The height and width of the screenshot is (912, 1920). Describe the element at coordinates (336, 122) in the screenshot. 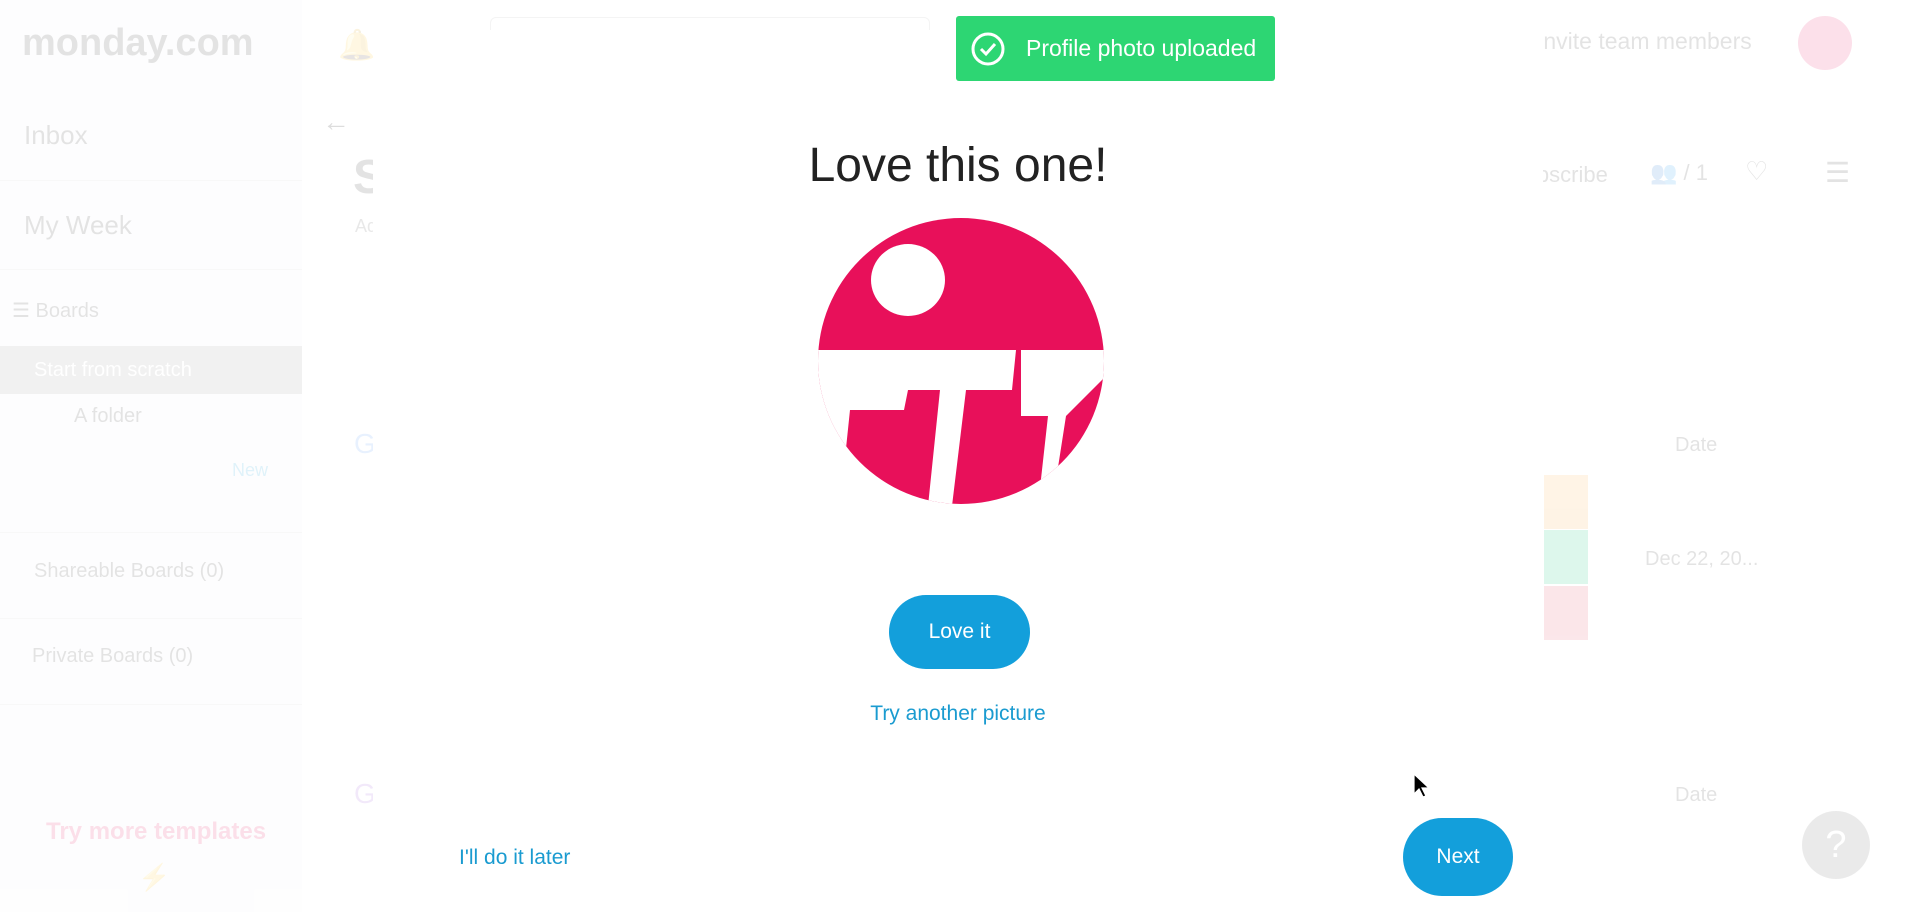

I see `back-arrow-icon: ←` at that location.